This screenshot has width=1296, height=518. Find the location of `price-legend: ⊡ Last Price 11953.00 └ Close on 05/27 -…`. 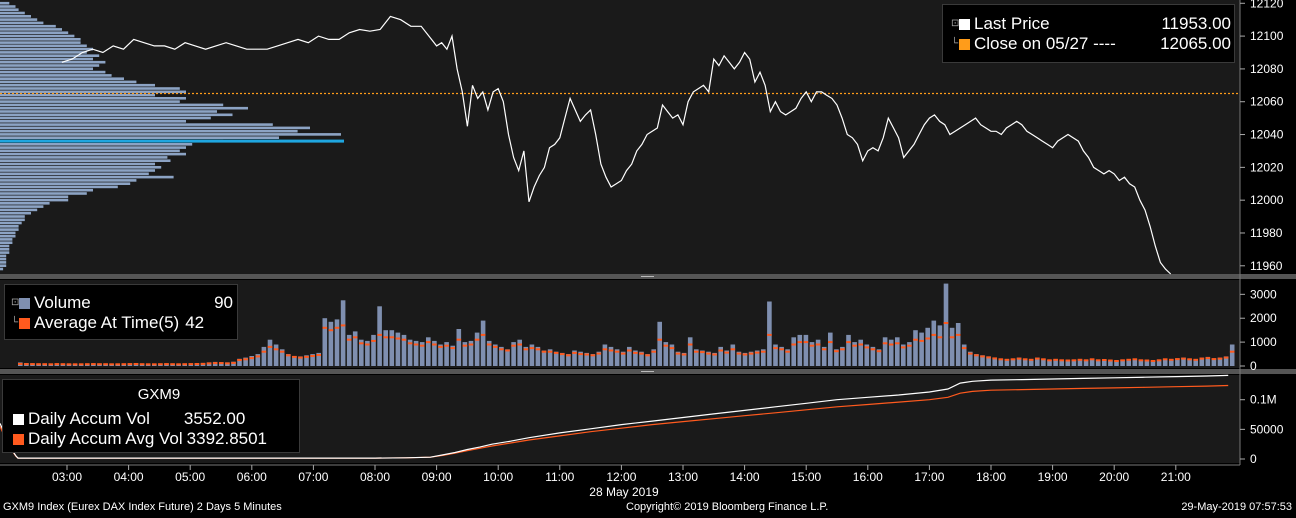

price-legend: ⊡ Last Price 11953.00 └ Close on 05/27 -… is located at coordinates (1088, 33).